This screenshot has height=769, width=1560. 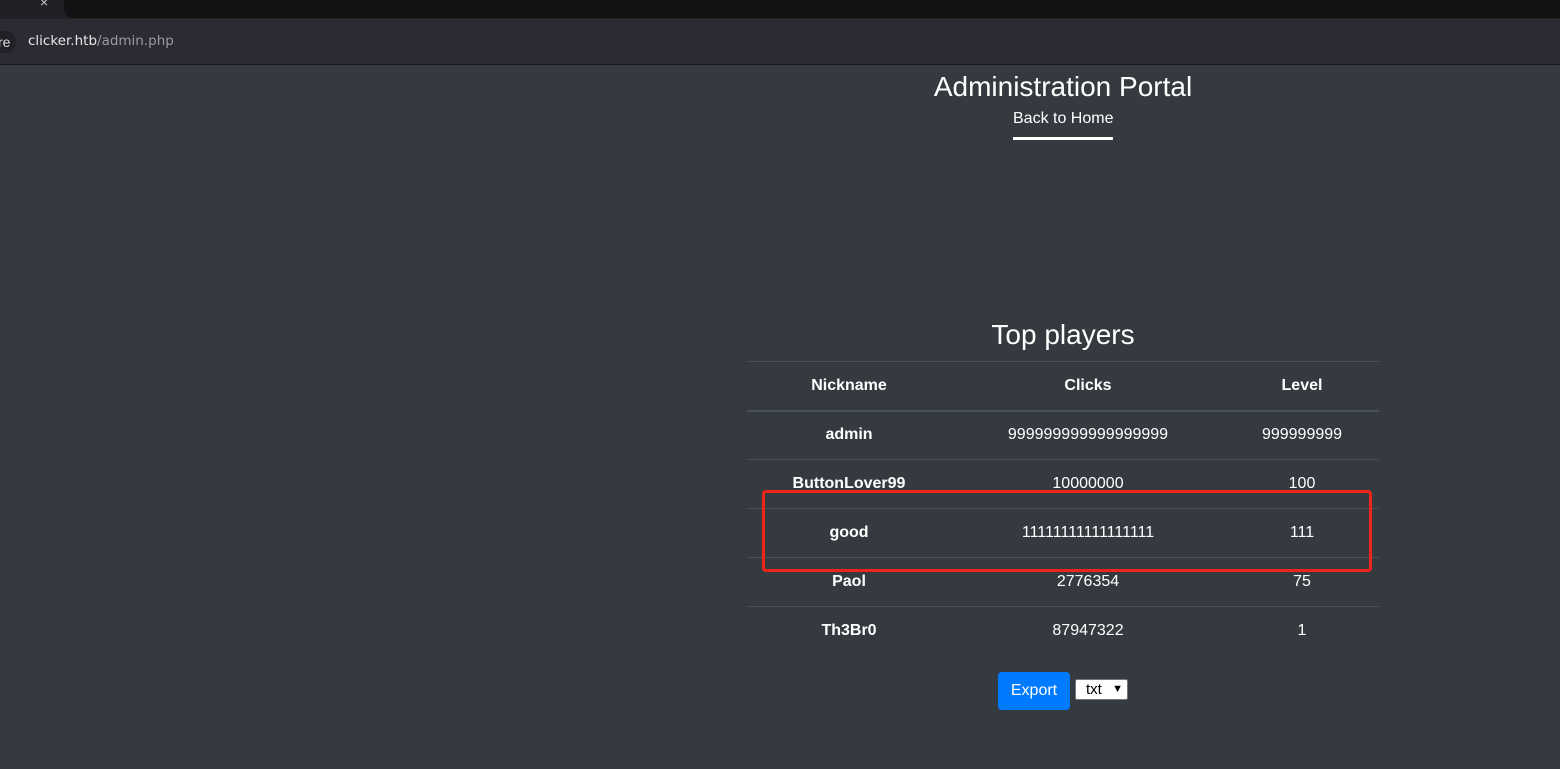 I want to click on column-header-level: Level, so click(x=1302, y=386).